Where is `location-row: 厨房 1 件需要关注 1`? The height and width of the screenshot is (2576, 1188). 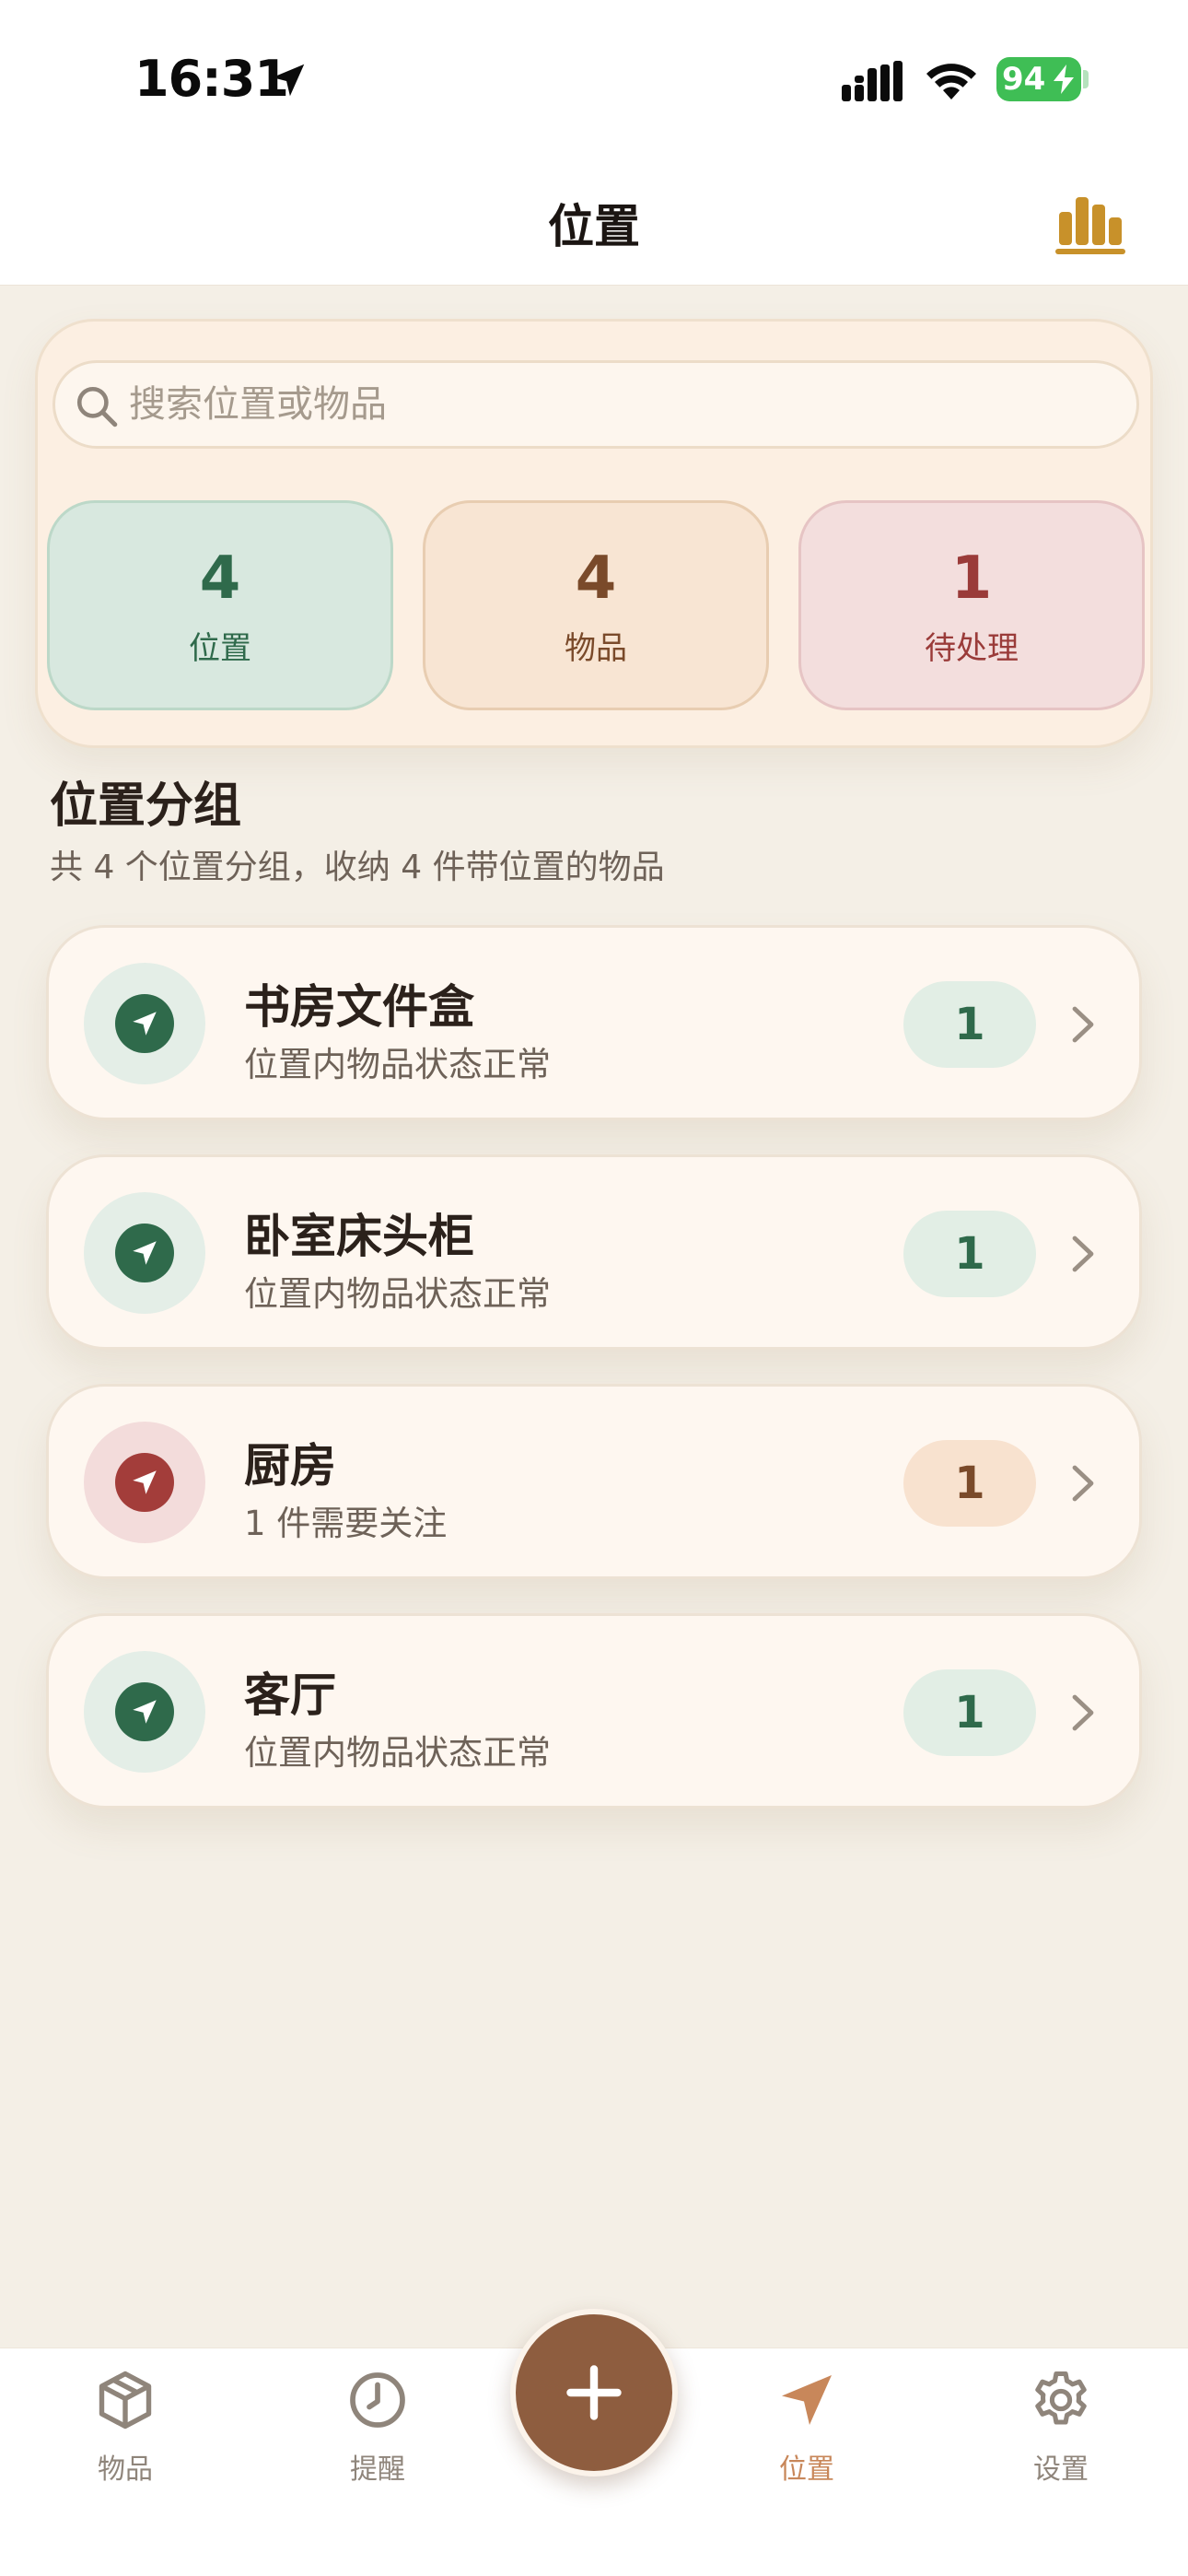
location-row: 厨房 1 件需要关注 1 is located at coordinates (594, 1481).